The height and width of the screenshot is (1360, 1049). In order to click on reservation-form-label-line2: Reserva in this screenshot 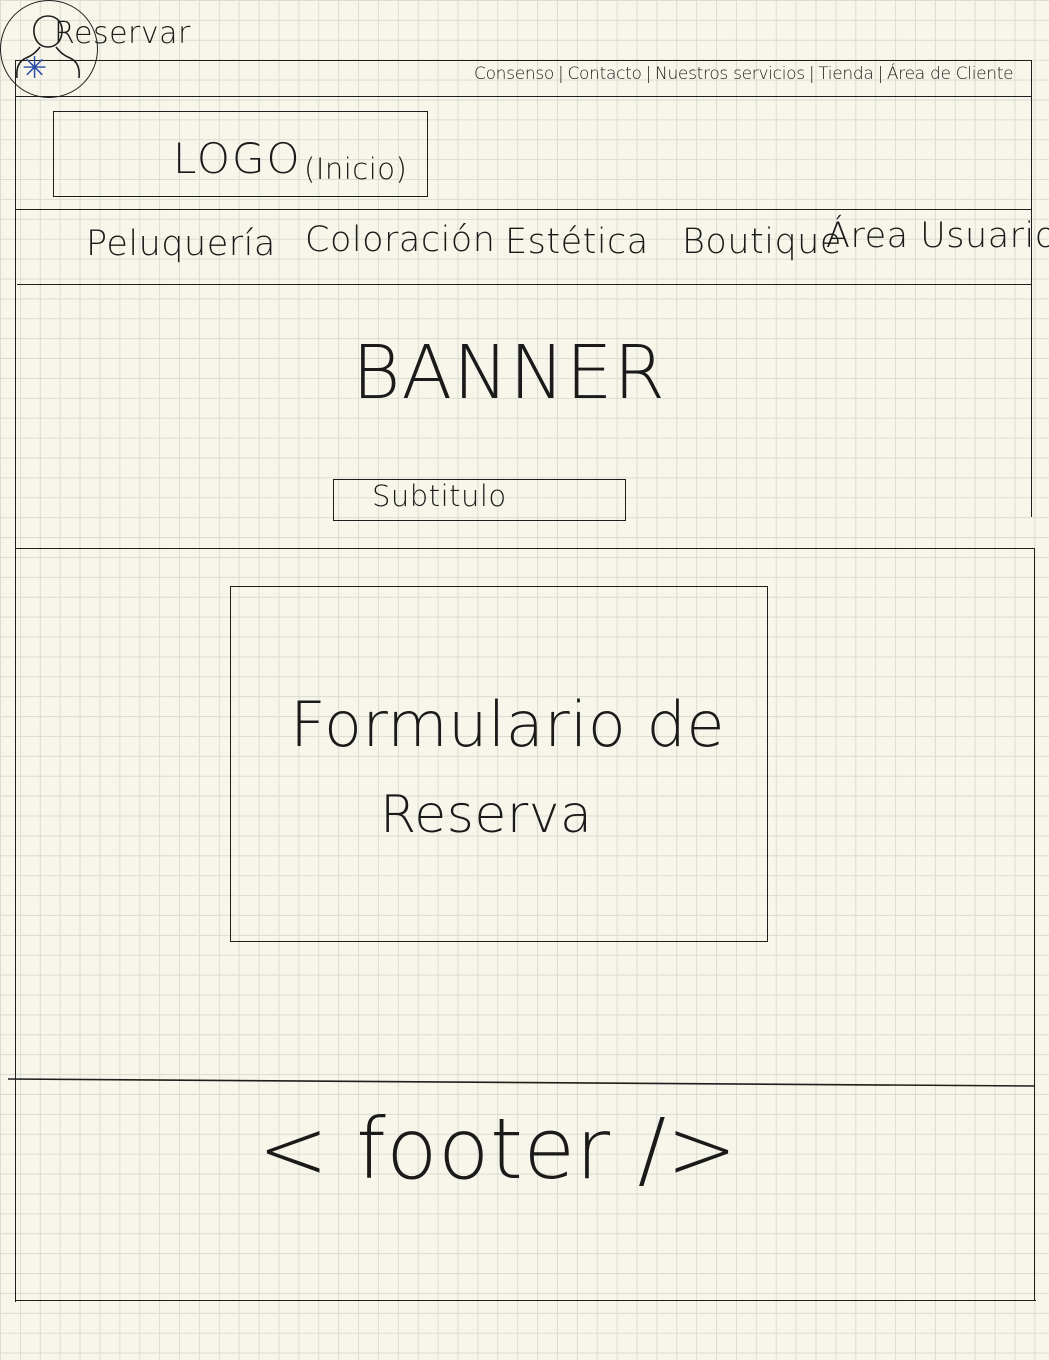, I will do `click(486, 815)`.